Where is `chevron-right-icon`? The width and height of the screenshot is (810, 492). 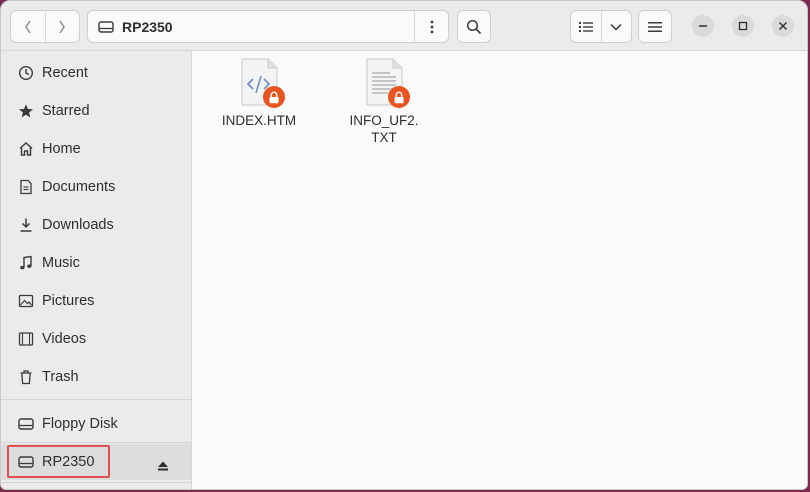
chevron-right-icon is located at coordinates (62, 26).